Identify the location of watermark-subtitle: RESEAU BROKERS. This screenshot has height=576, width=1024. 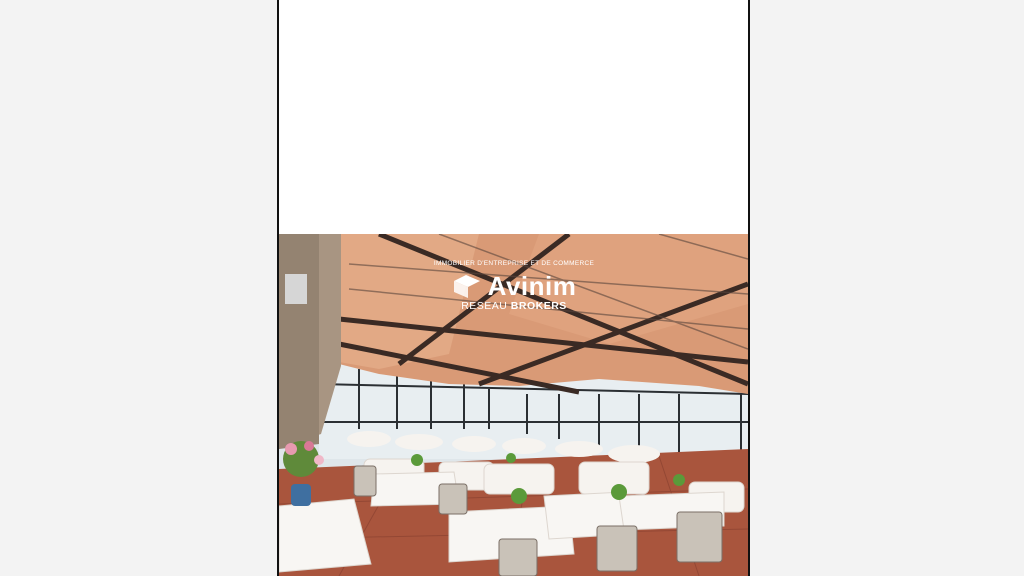
(514, 306).